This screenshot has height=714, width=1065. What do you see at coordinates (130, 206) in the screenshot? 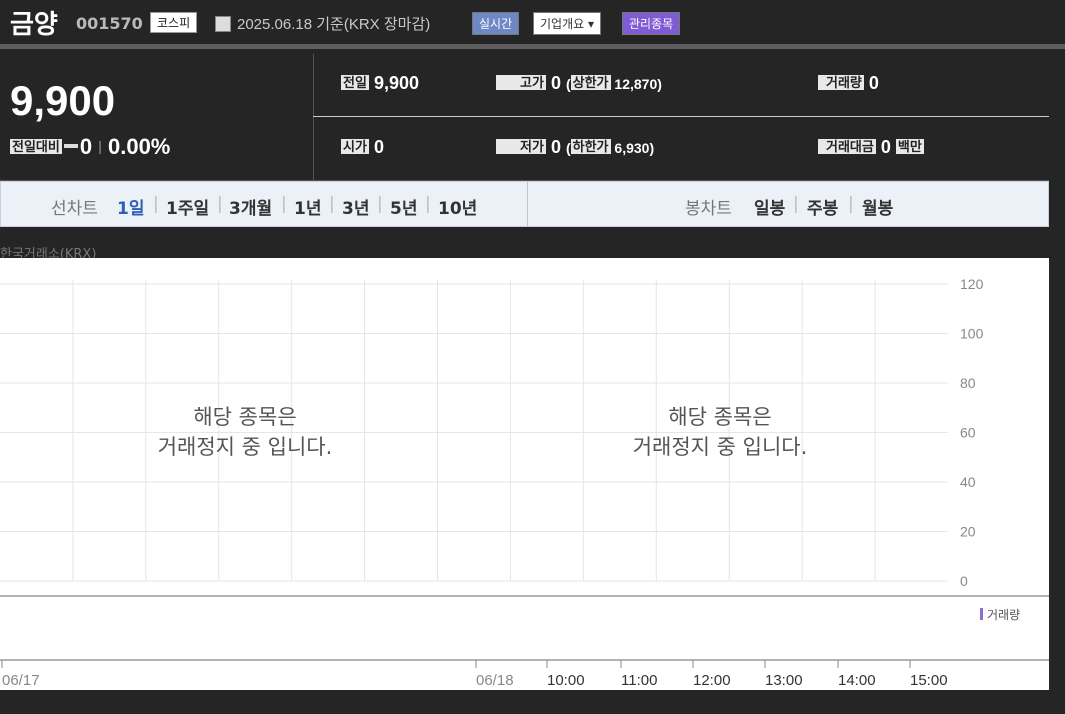
I see `tab-1d: 1일` at bounding box center [130, 206].